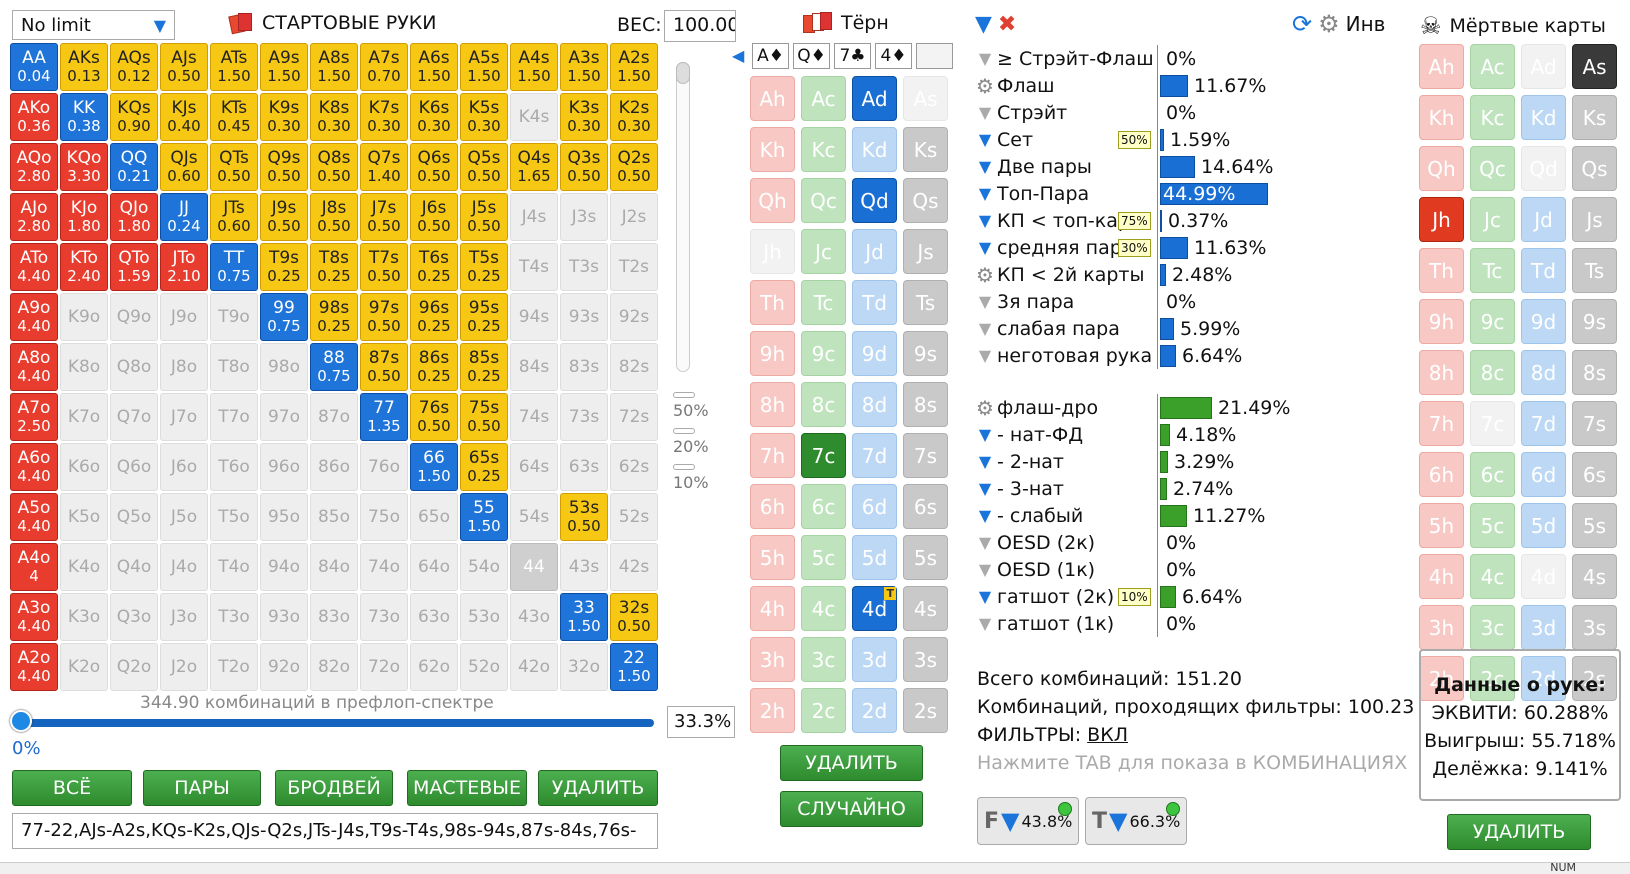  Describe the element at coordinates (823, 200) in the screenshot. I see `turn-card: Qc` at that location.